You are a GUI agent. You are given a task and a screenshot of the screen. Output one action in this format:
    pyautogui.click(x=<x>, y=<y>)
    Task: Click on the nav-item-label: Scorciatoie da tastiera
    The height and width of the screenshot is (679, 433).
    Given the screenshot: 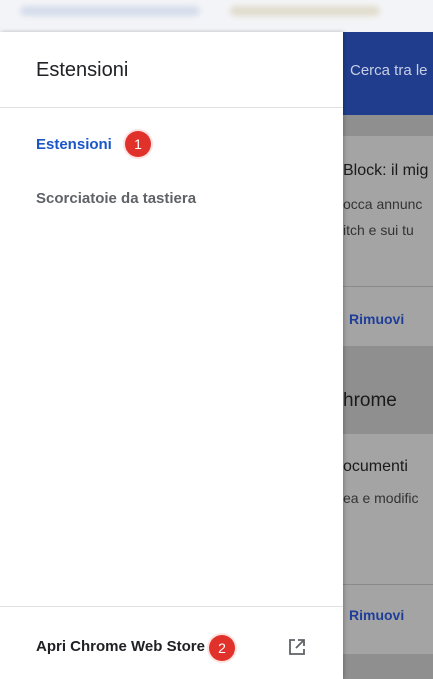 What is the action you would take?
    pyautogui.click(x=116, y=198)
    